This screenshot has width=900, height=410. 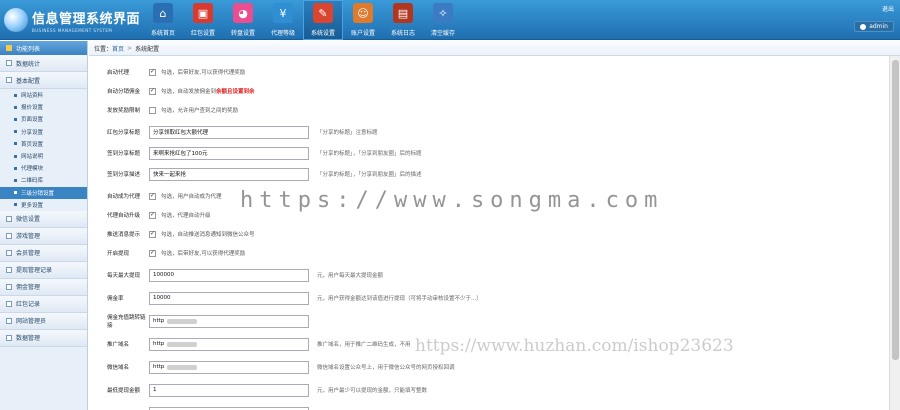 I want to click on nav-item-7: ✧ 清空缓存, so click(x=443, y=20).